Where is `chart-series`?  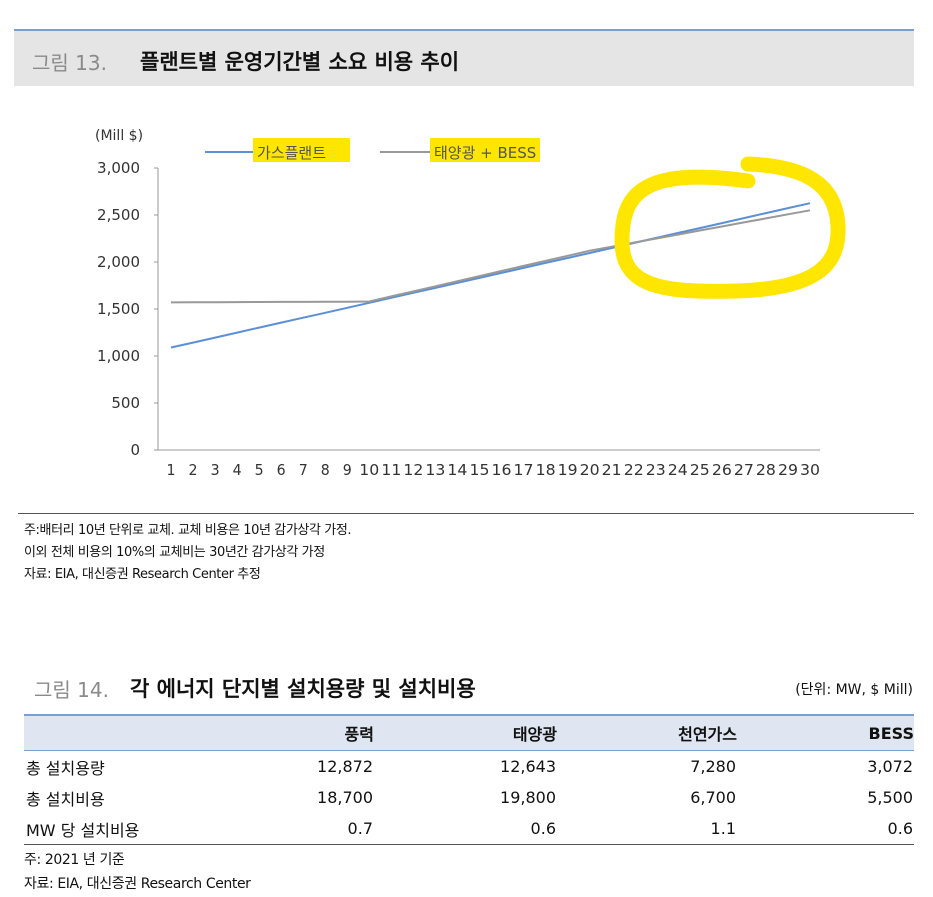
chart-series is located at coordinates (490, 275).